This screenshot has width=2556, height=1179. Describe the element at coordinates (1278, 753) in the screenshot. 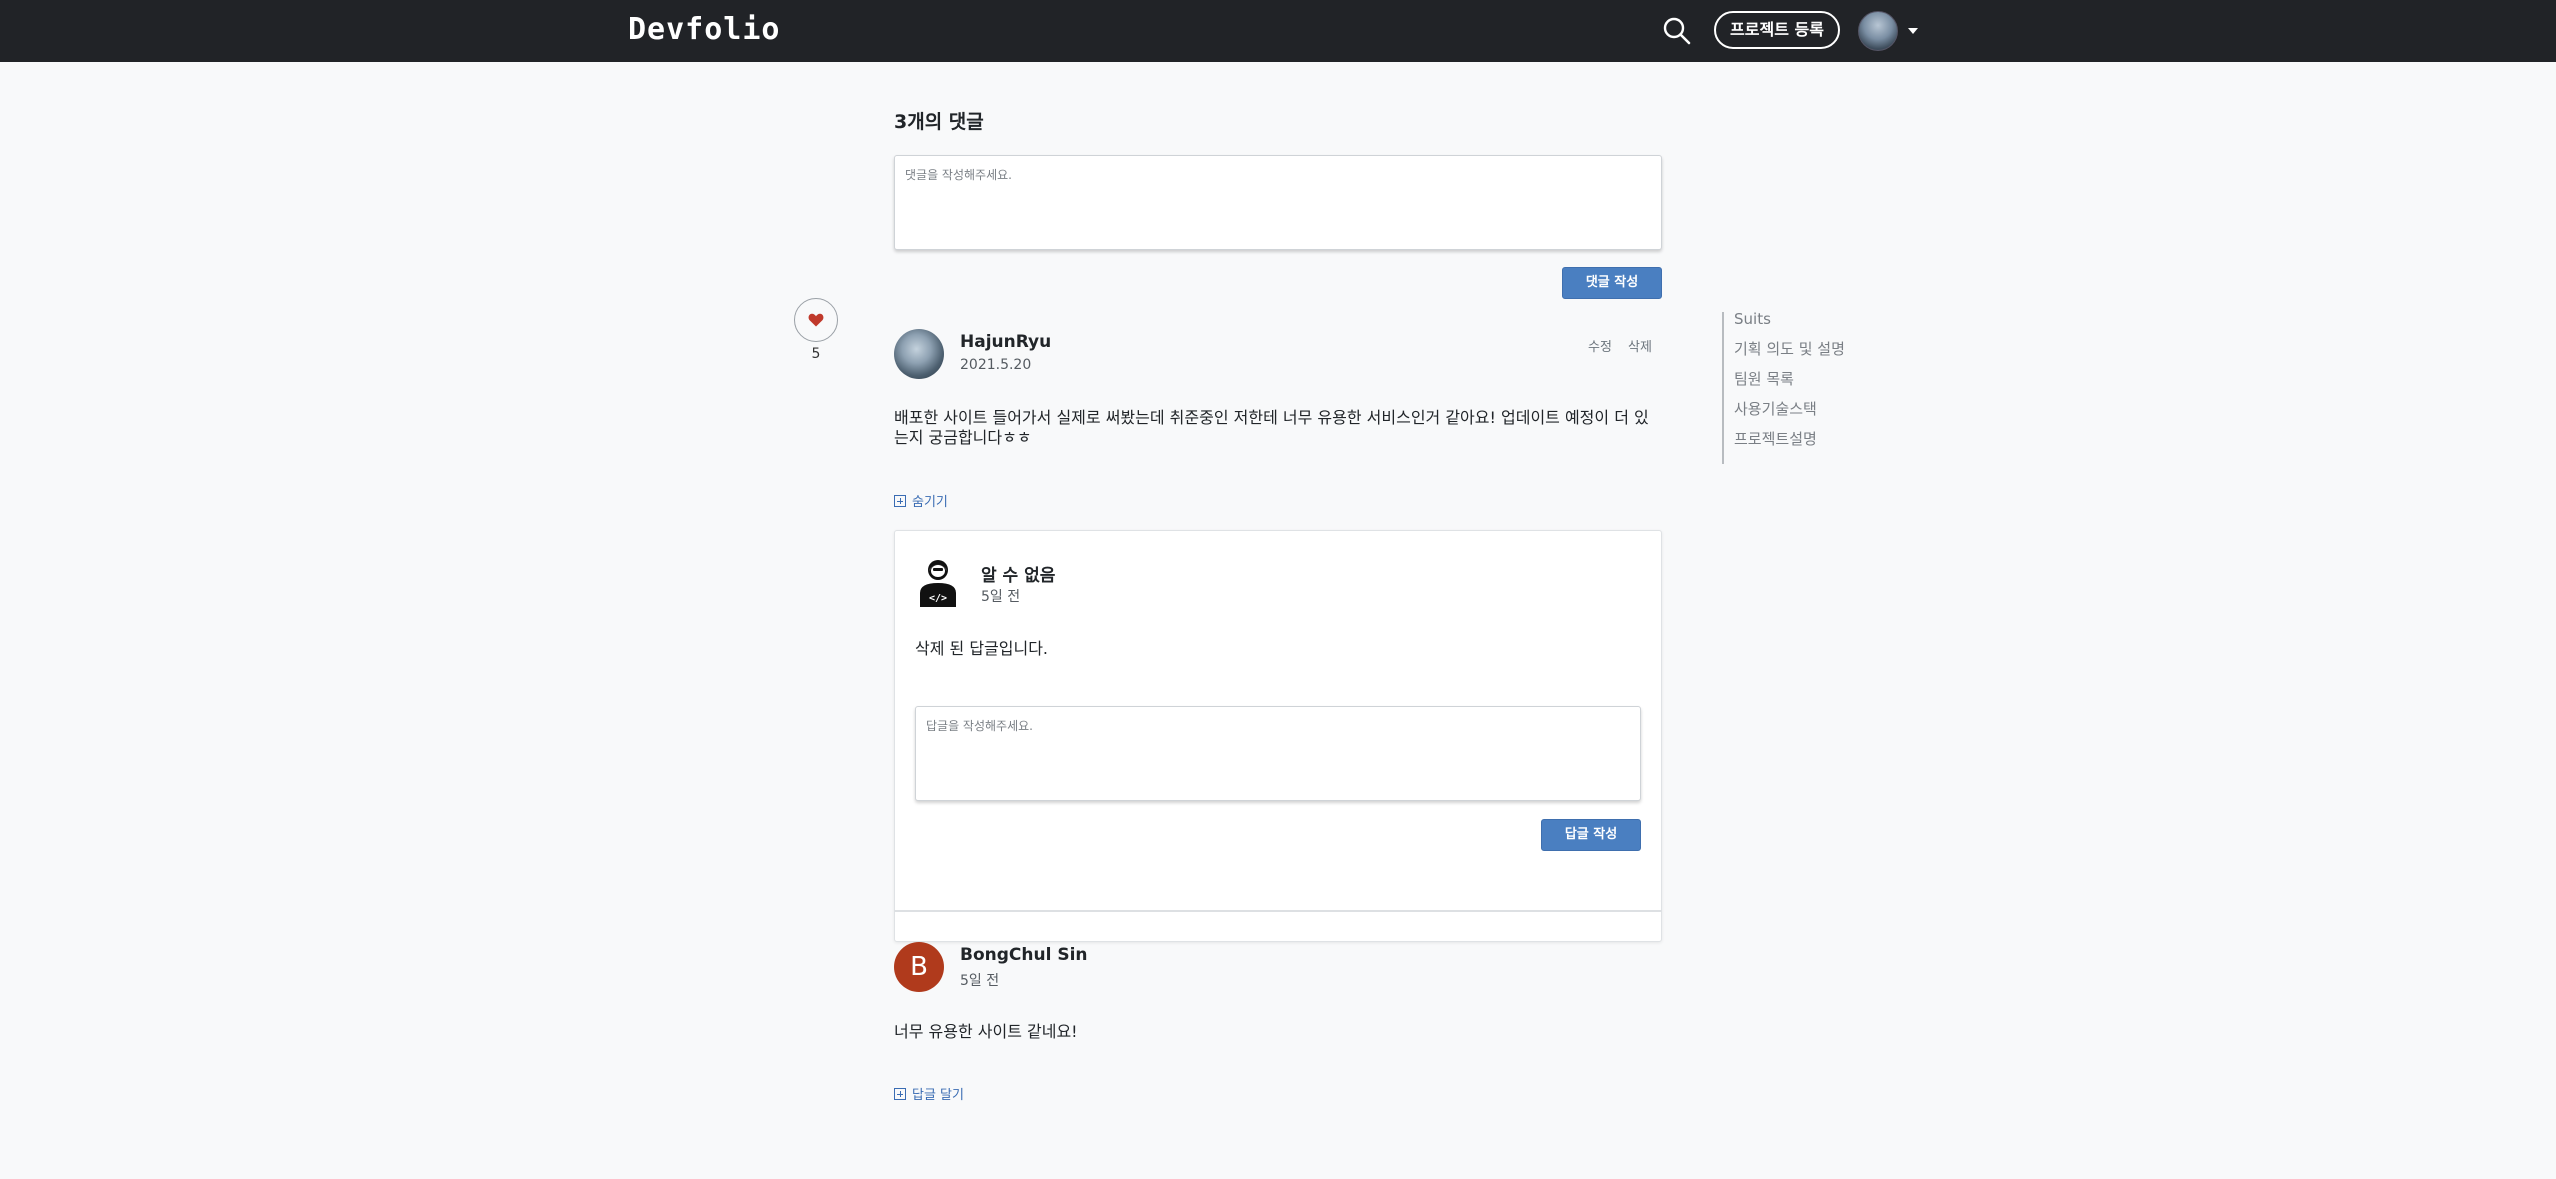

I see `reply-input` at that location.